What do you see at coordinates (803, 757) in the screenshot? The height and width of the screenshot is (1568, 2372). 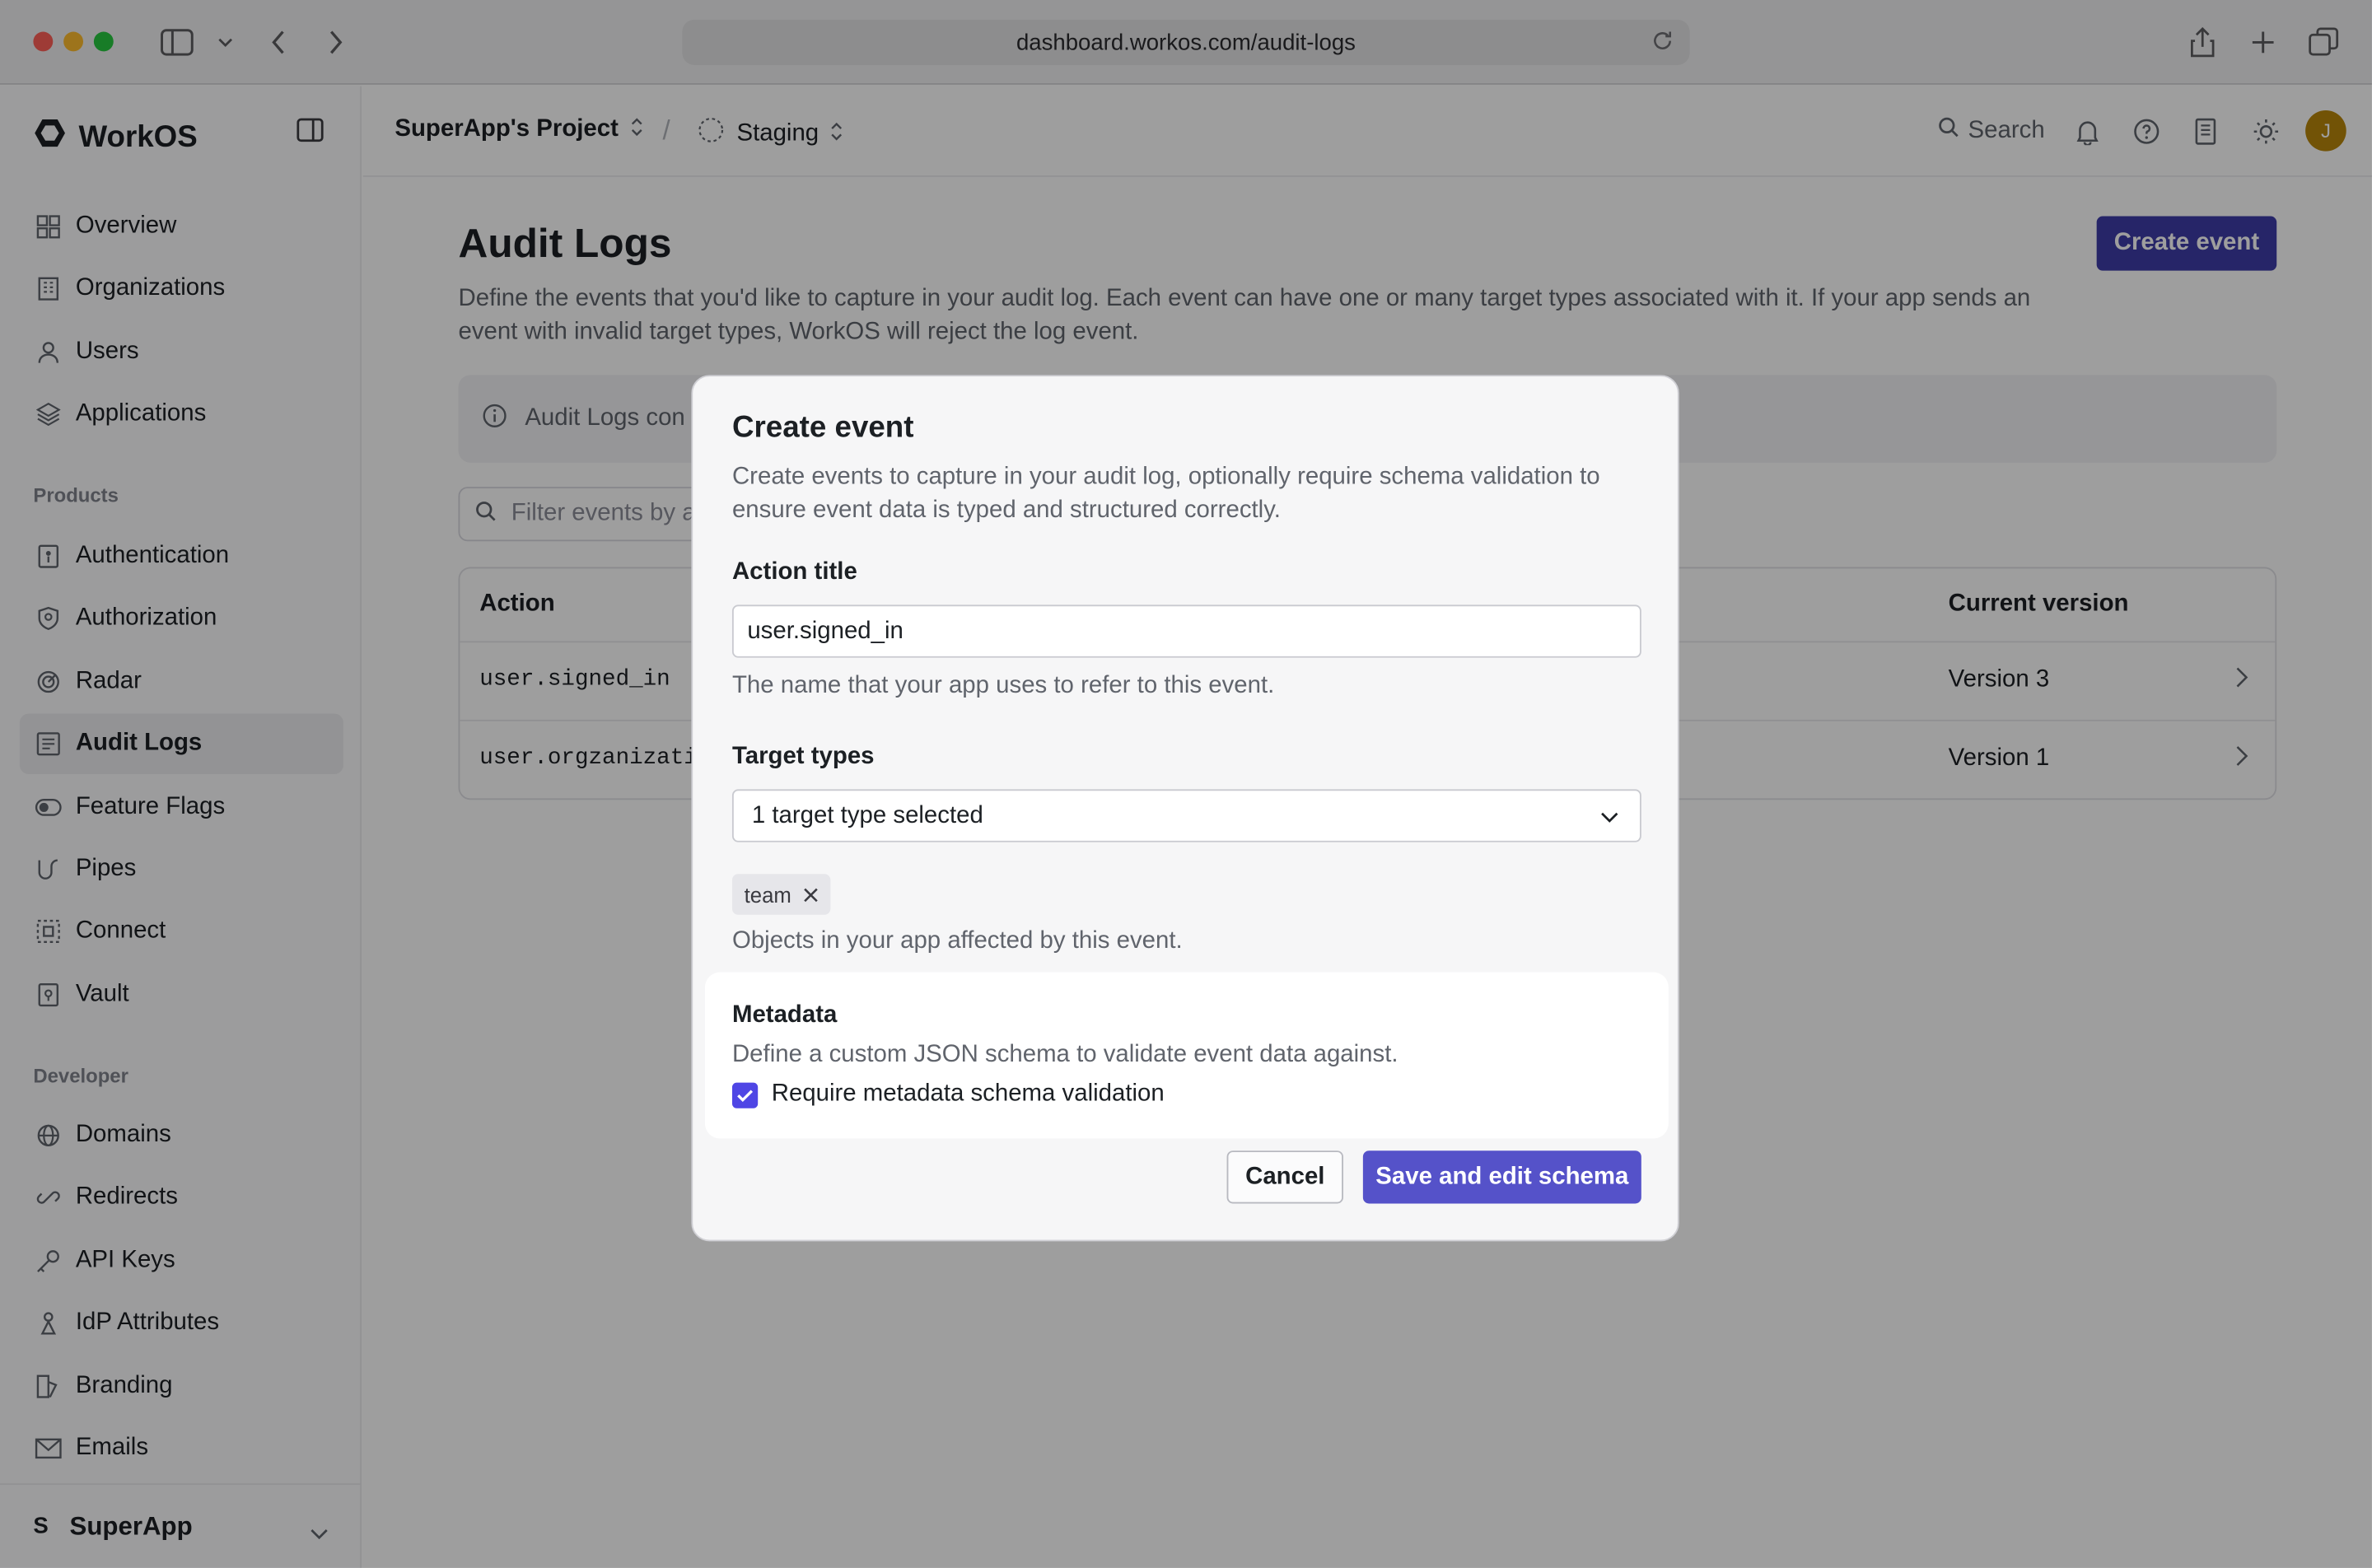 I see `target-types-label: Target types` at bounding box center [803, 757].